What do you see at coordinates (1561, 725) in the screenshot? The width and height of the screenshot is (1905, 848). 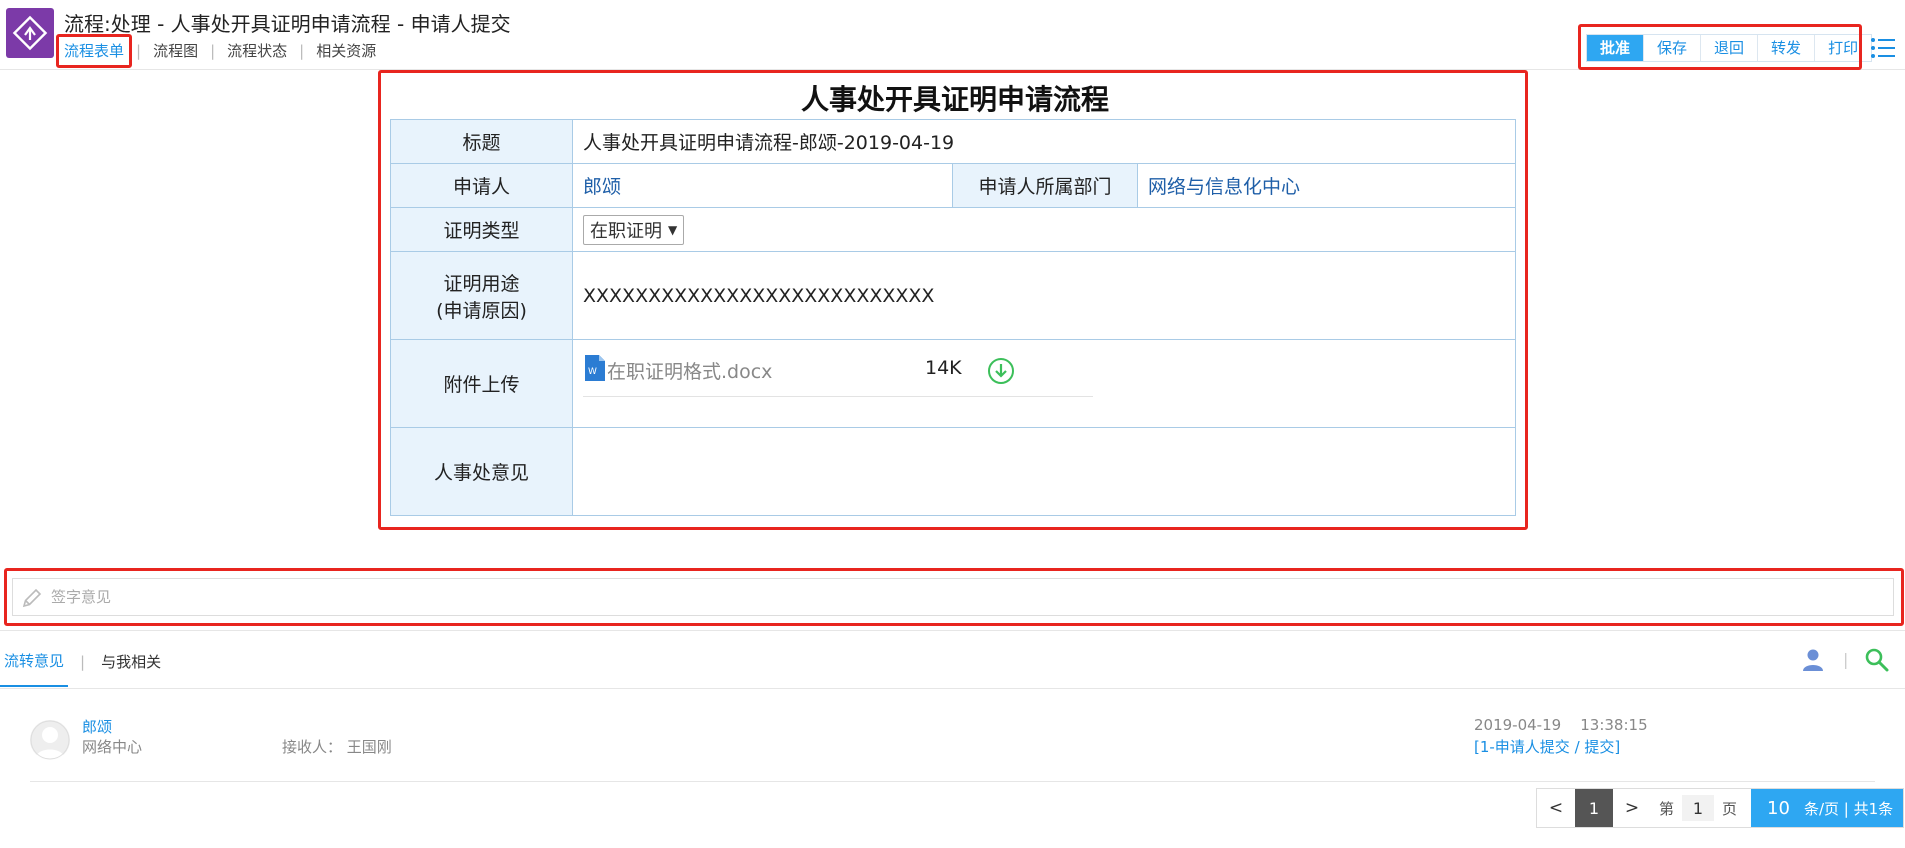 I see `record-timestamp: 2019-04-19 13:38:15` at bounding box center [1561, 725].